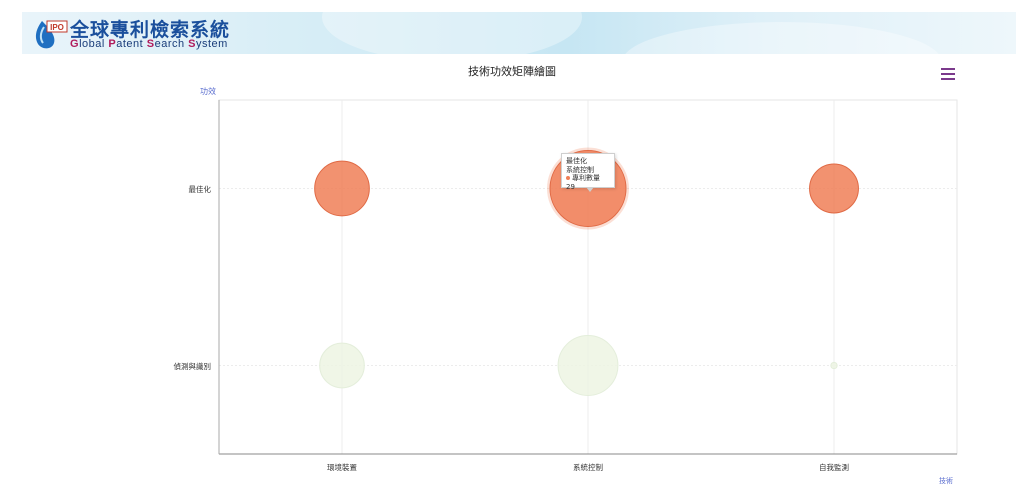 The height and width of the screenshot is (494, 1024). What do you see at coordinates (834, 467) in the screenshot?
I see `x-tick-label: 自我監測` at bounding box center [834, 467].